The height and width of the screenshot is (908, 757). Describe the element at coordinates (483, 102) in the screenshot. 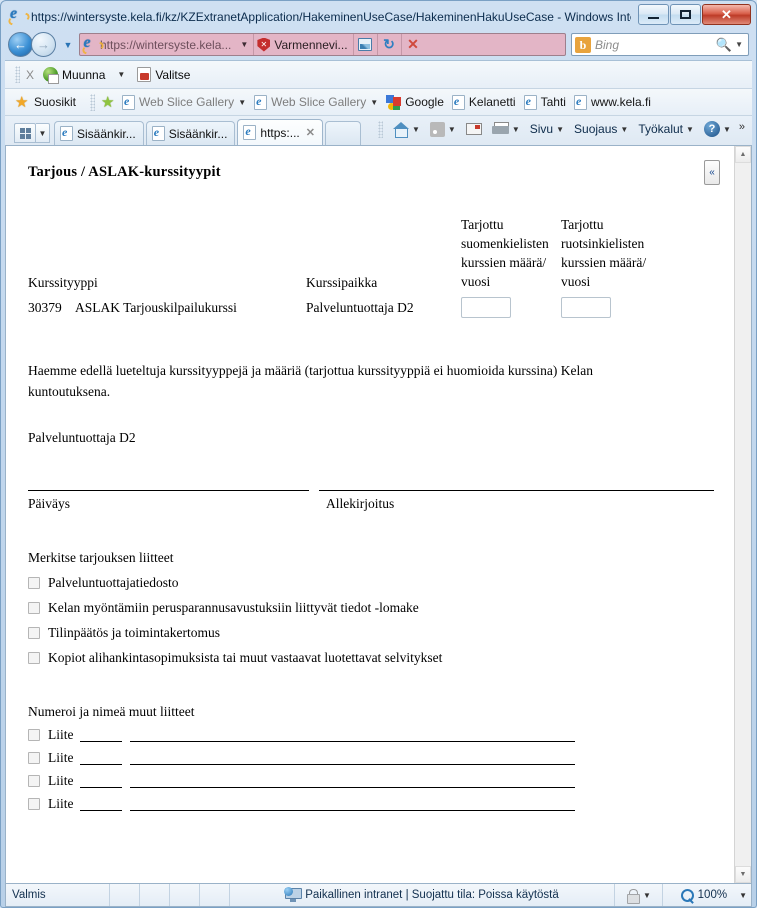

I see `favorites-item-kelanetti: Kelanetti` at that location.